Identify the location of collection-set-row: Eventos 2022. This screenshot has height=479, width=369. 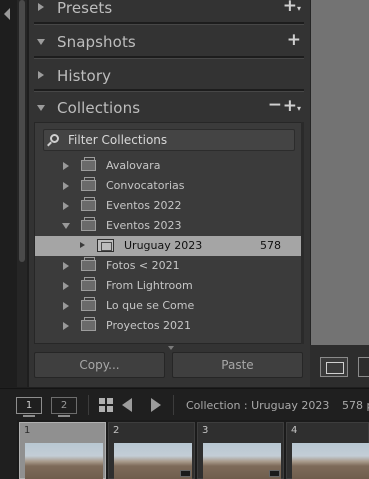
(169, 206).